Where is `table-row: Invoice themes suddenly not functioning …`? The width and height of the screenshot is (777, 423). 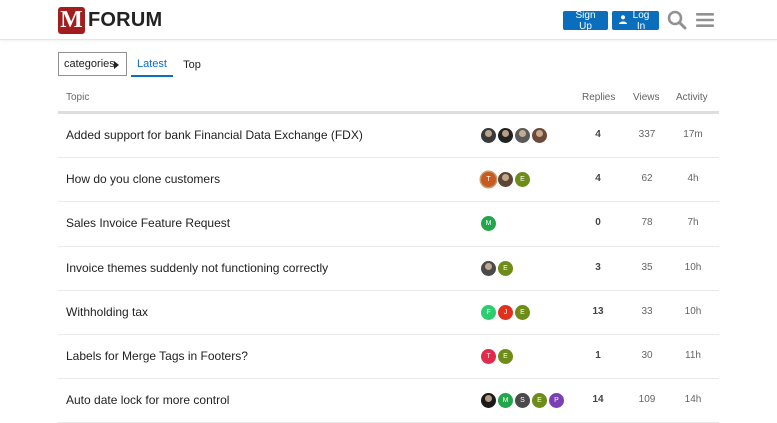 table-row: Invoice themes suddenly not functioning … is located at coordinates (388, 269).